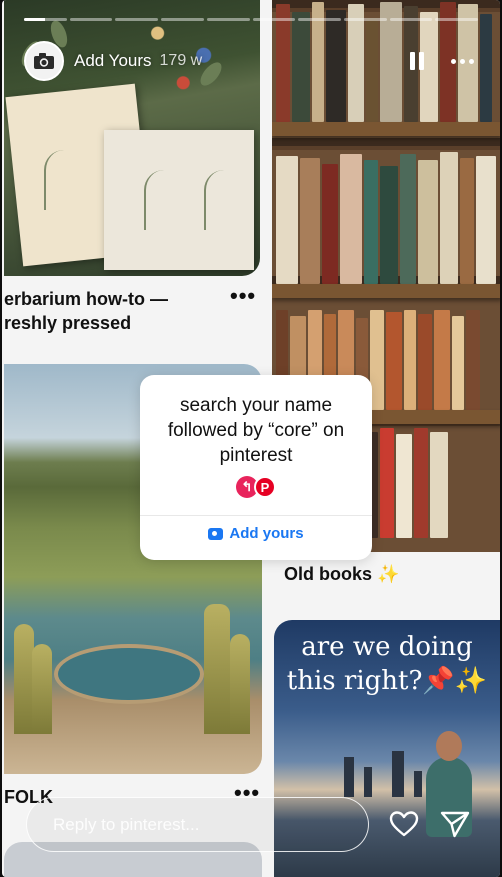 The height and width of the screenshot is (877, 502). I want to click on pause-icon, so click(417, 61).